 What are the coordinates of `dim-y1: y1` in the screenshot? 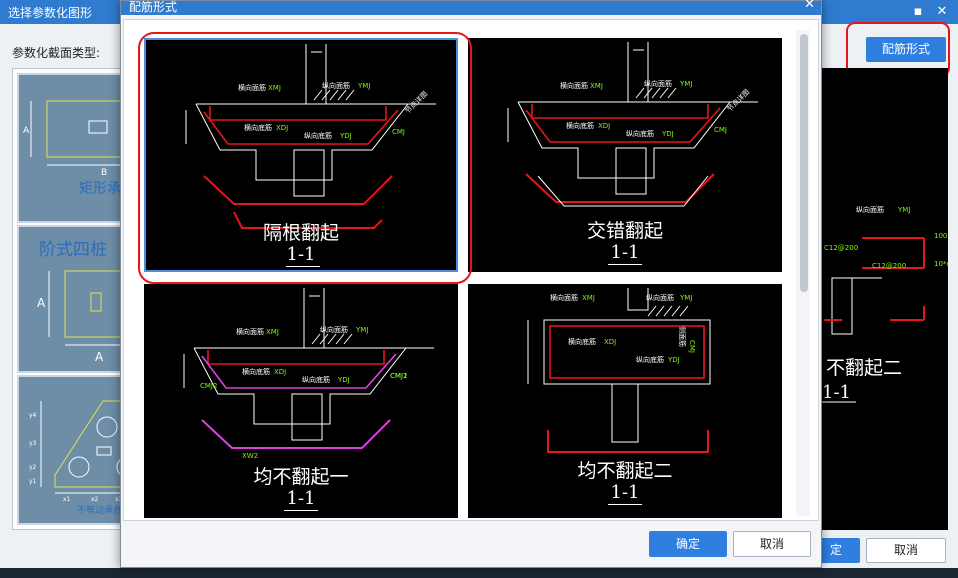 It's located at (33, 481).